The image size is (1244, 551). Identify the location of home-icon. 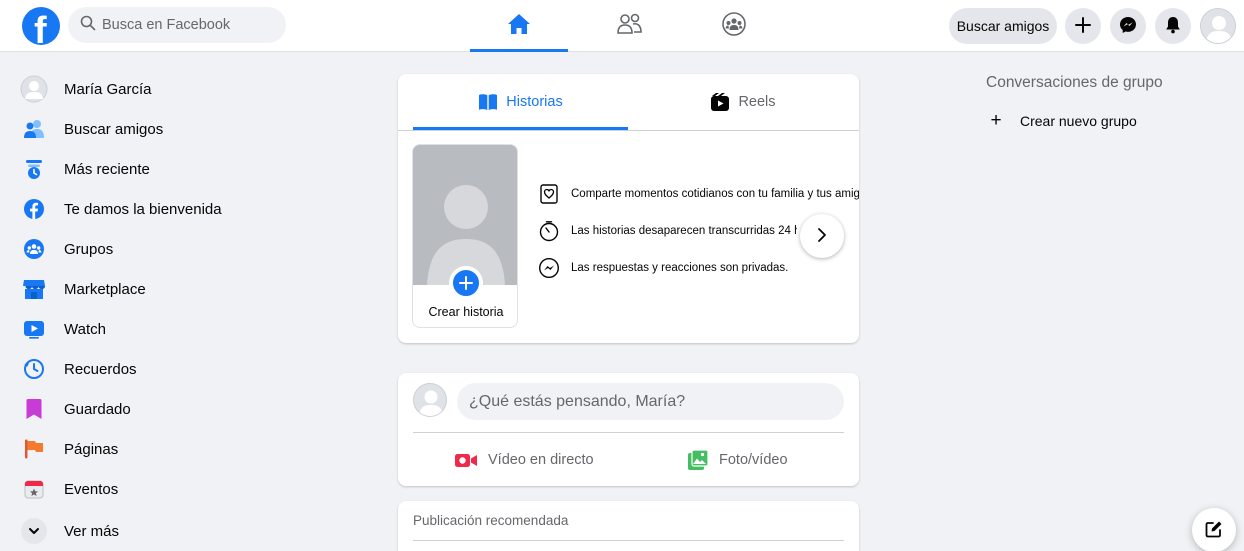
(519, 26).